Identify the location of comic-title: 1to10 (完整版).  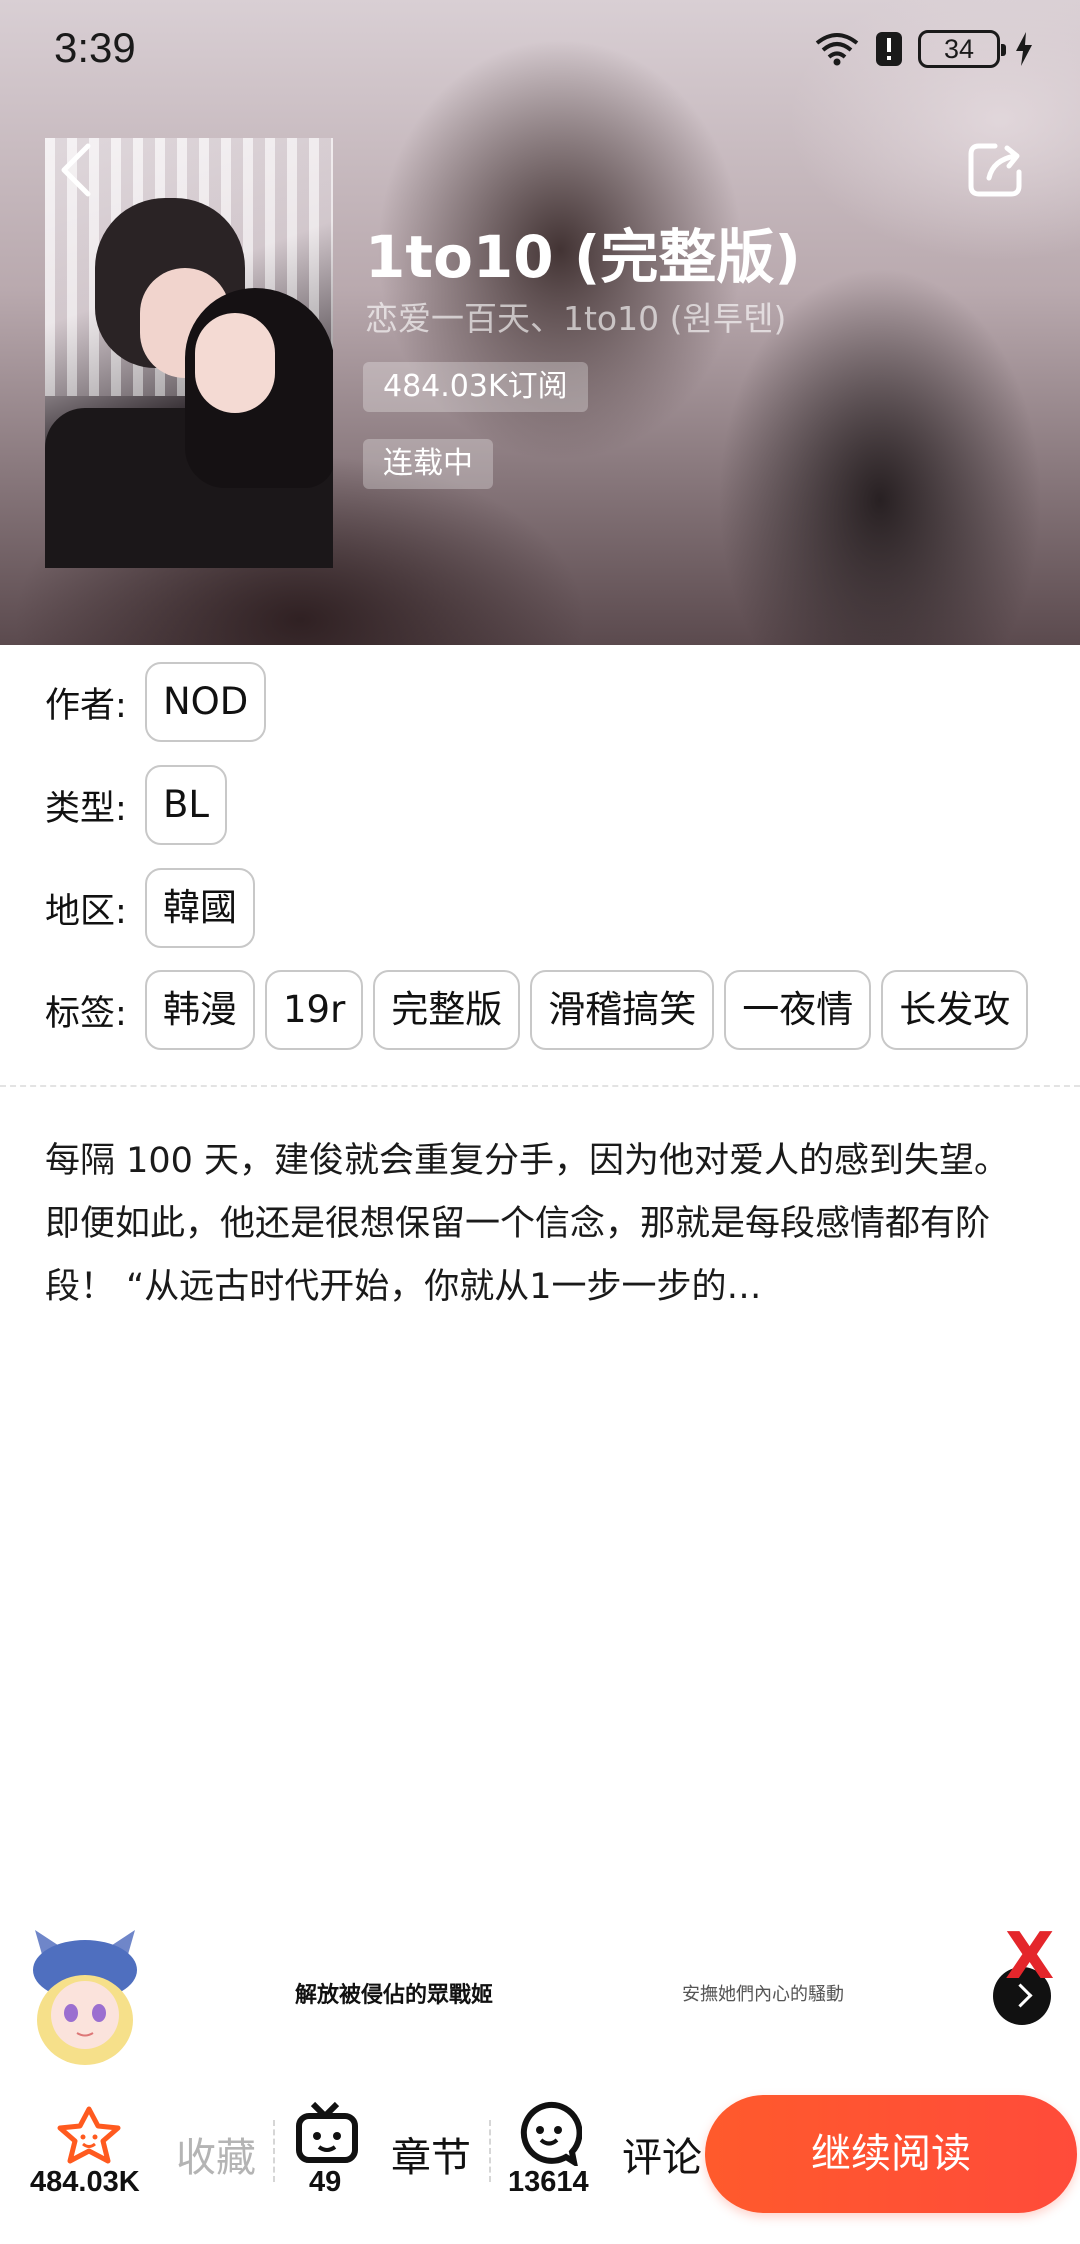
(583, 257).